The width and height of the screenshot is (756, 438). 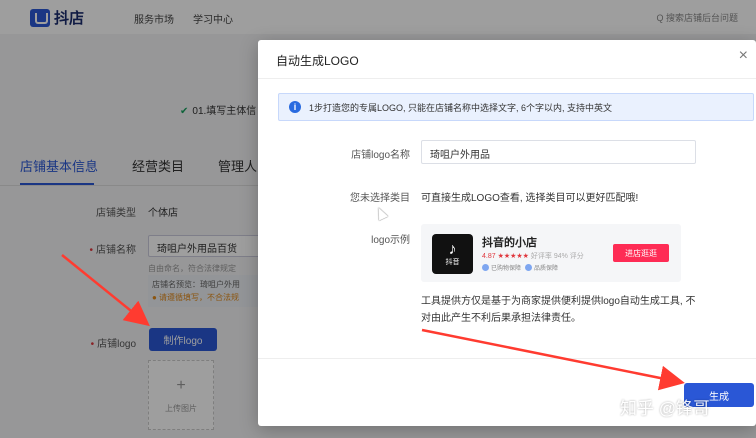 I want to click on modal-title: 自动生成LOGO, so click(x=317, y=61).